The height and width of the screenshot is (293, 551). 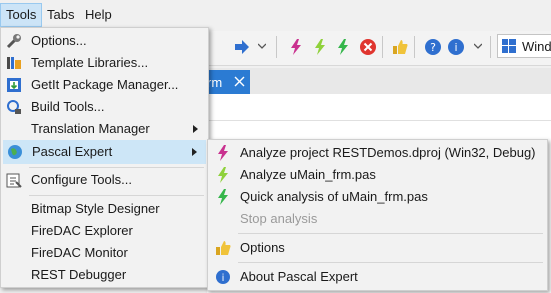 I want to click on menu-help: Help, so click(x=98, y=15).